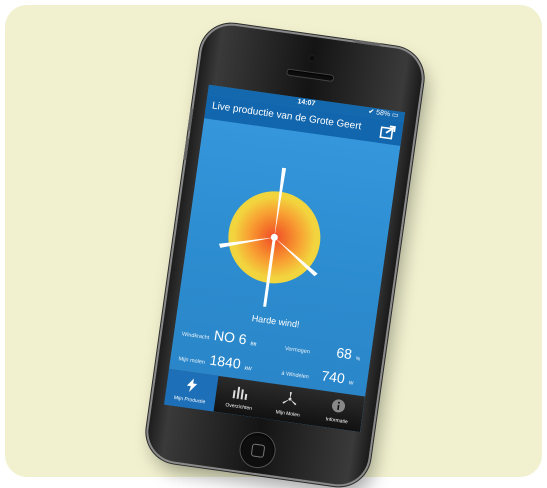 This screenshot has width=547, height=488. What do you see at coordinates (248, 369) in the screenshot?
I see `stat-unit: kW` at bounding box center [248, 369].